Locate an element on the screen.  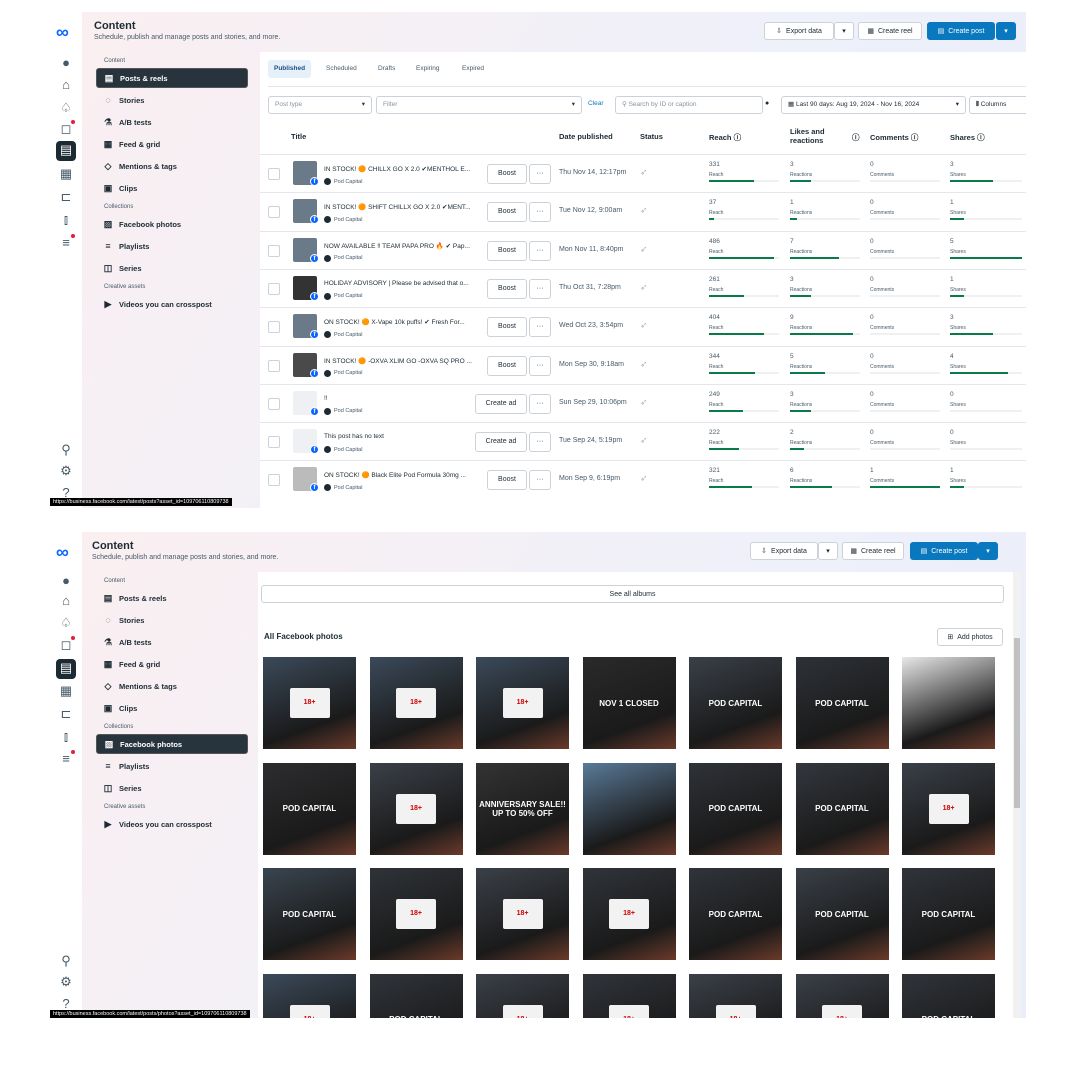
sidebar-item-a-b-tests: ⚗ A/B tests is located at coordinates (172, 122).